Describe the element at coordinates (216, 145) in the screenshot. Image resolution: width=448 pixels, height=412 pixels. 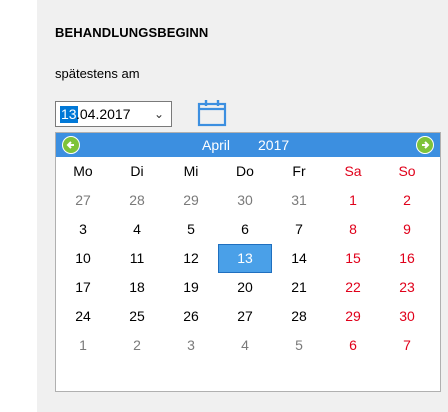
I see `month-label: April` at that location.